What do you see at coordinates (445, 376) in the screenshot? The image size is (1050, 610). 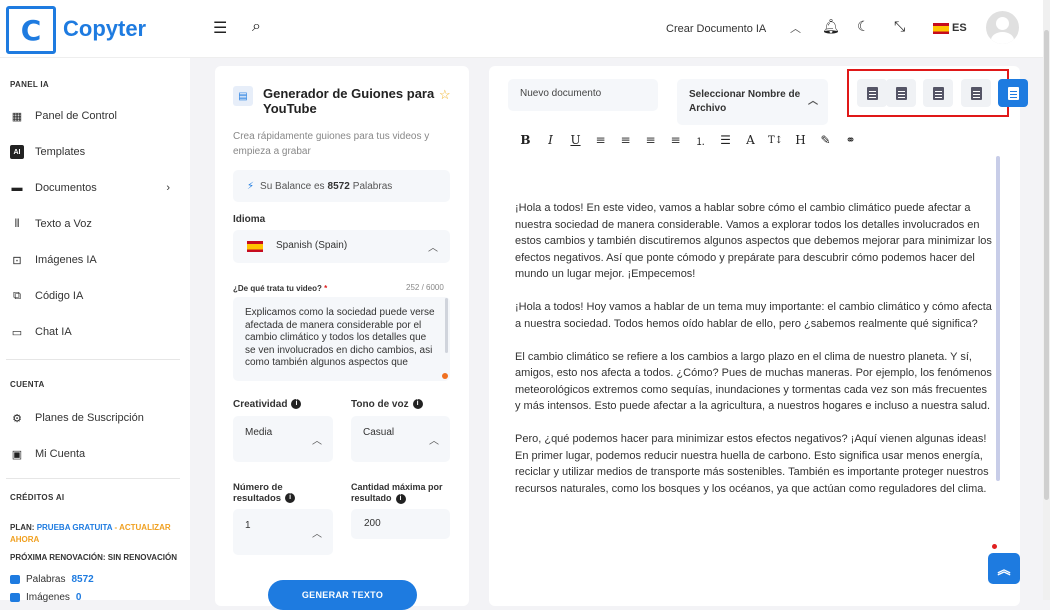 I see `resize-handle` at bounding box center [445, 376].